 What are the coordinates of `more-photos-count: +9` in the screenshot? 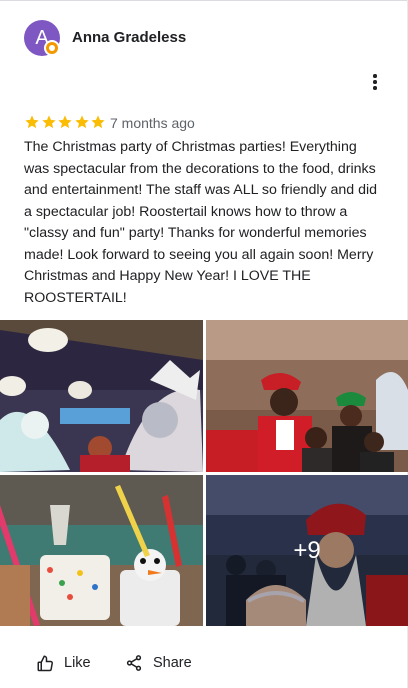 It's located at (307, 550).